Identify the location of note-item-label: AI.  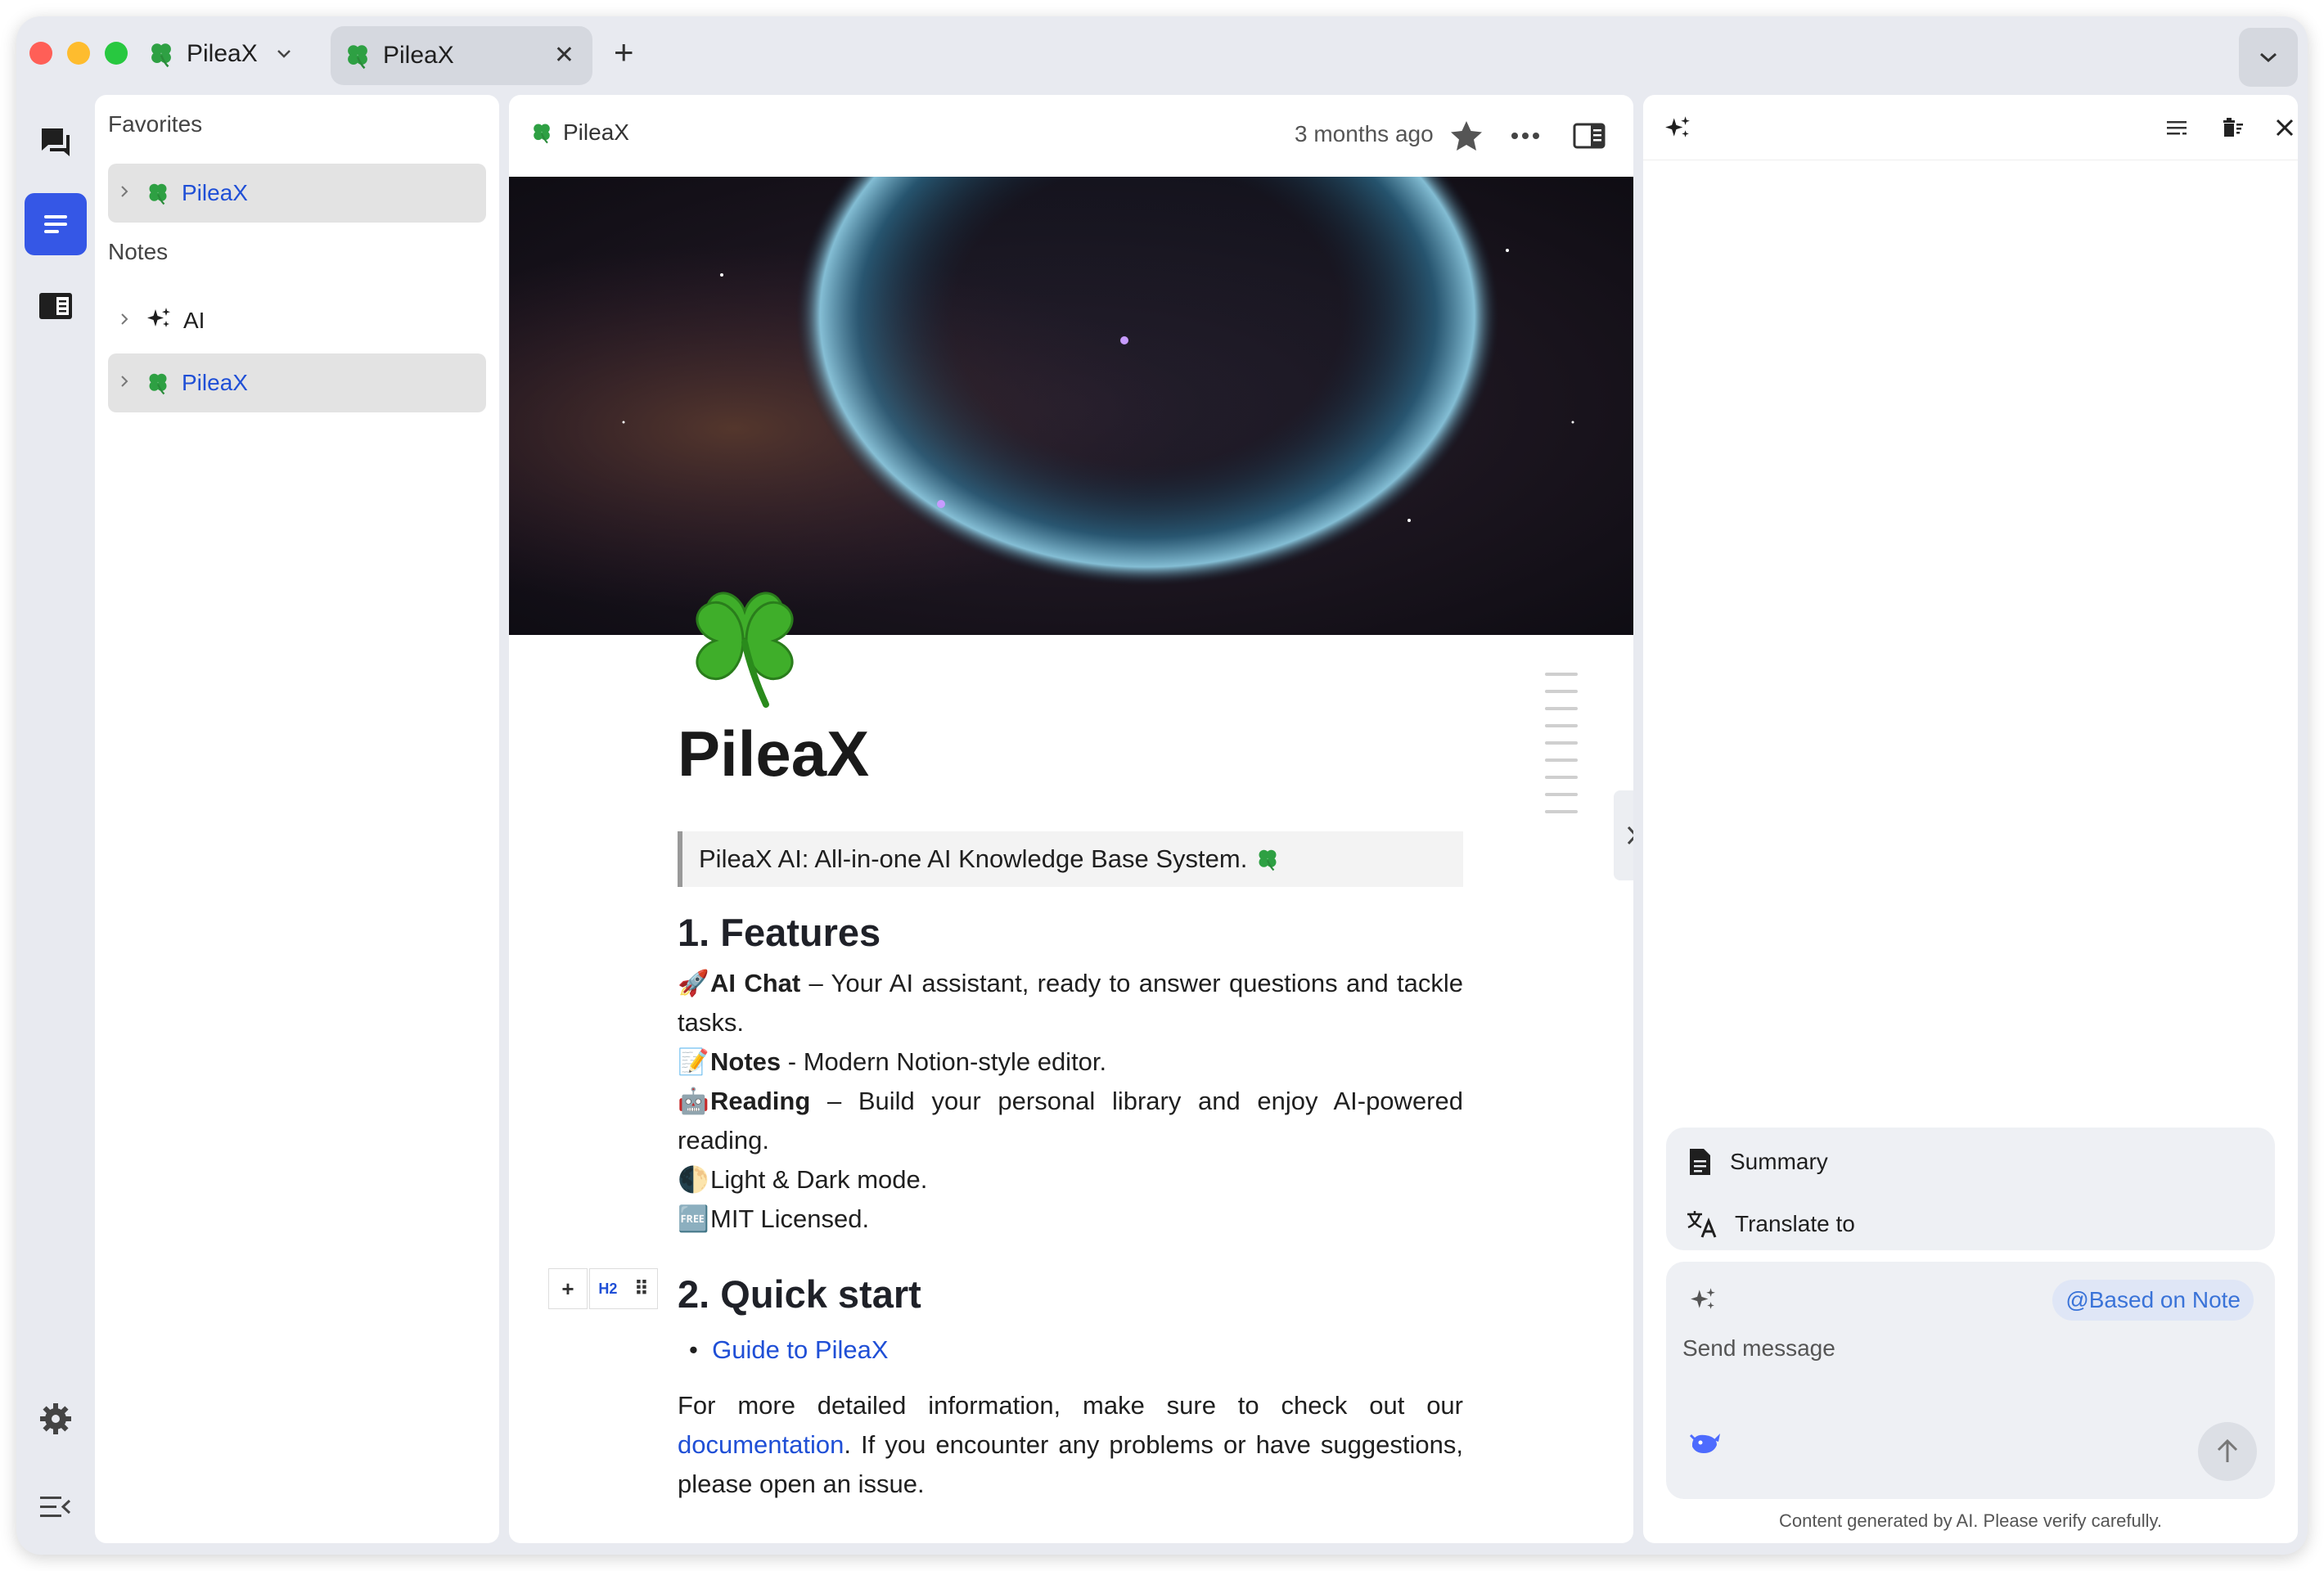
(194, 320).